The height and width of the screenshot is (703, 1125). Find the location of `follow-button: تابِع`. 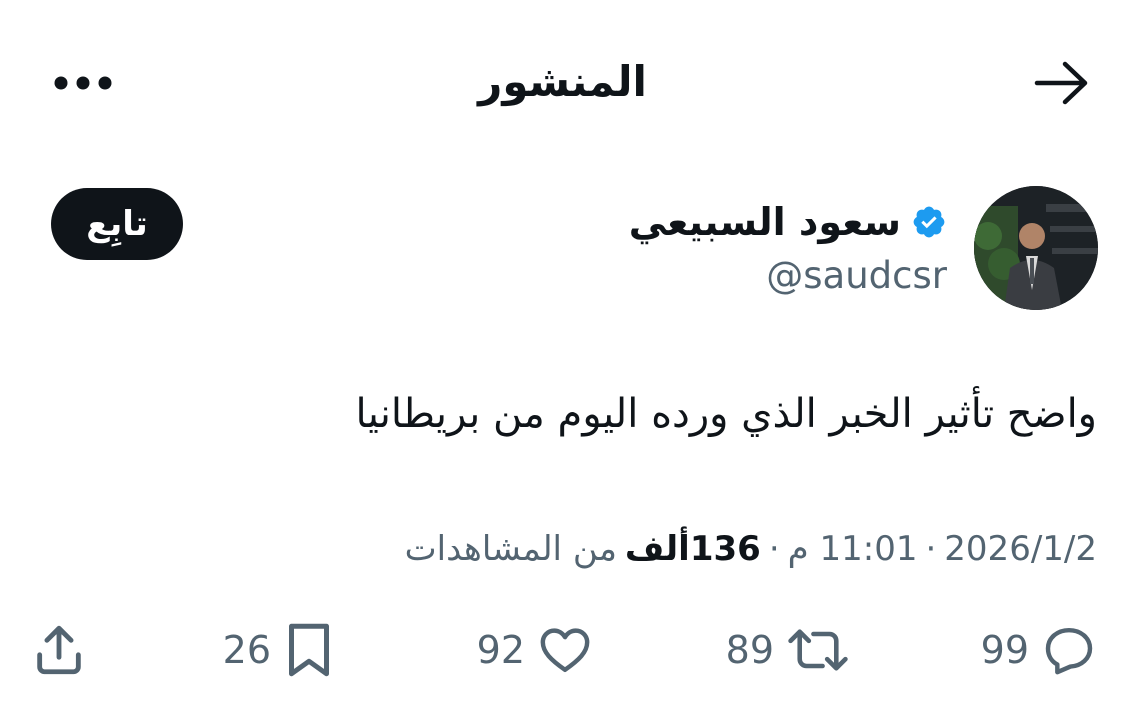

follow-button: تابِع is located at coordinates (117, 224).